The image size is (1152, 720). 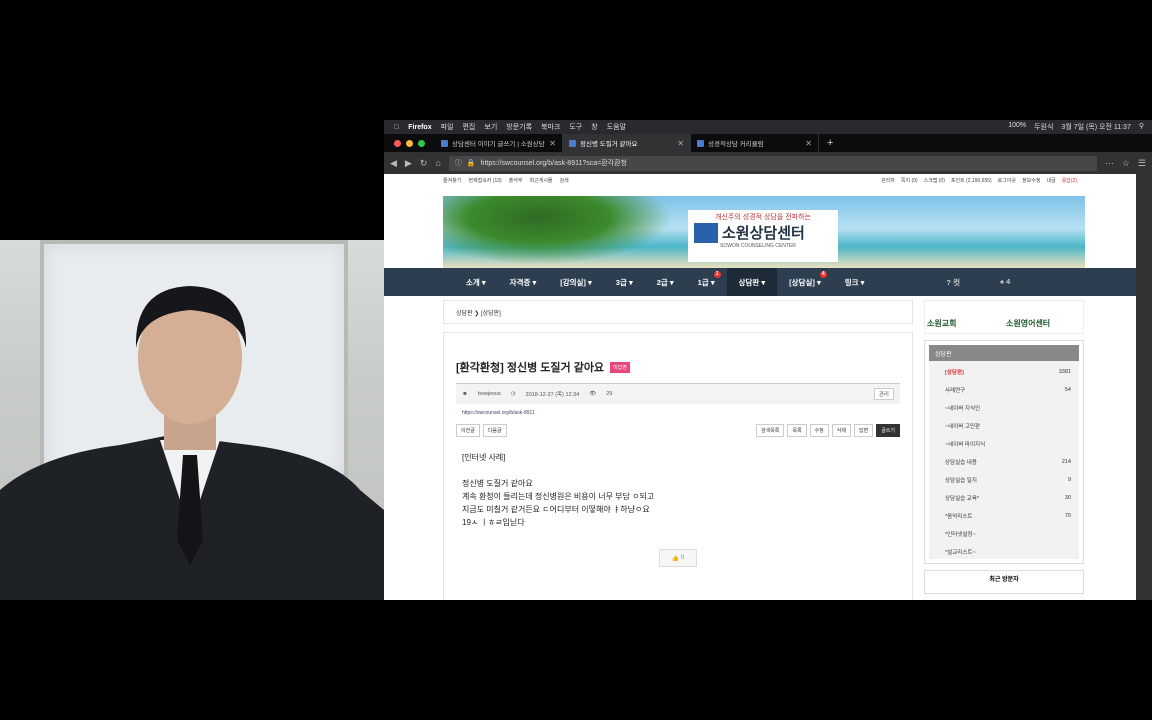 I want to click on prev-post-button: 이전글, so click(x=468, y=430).